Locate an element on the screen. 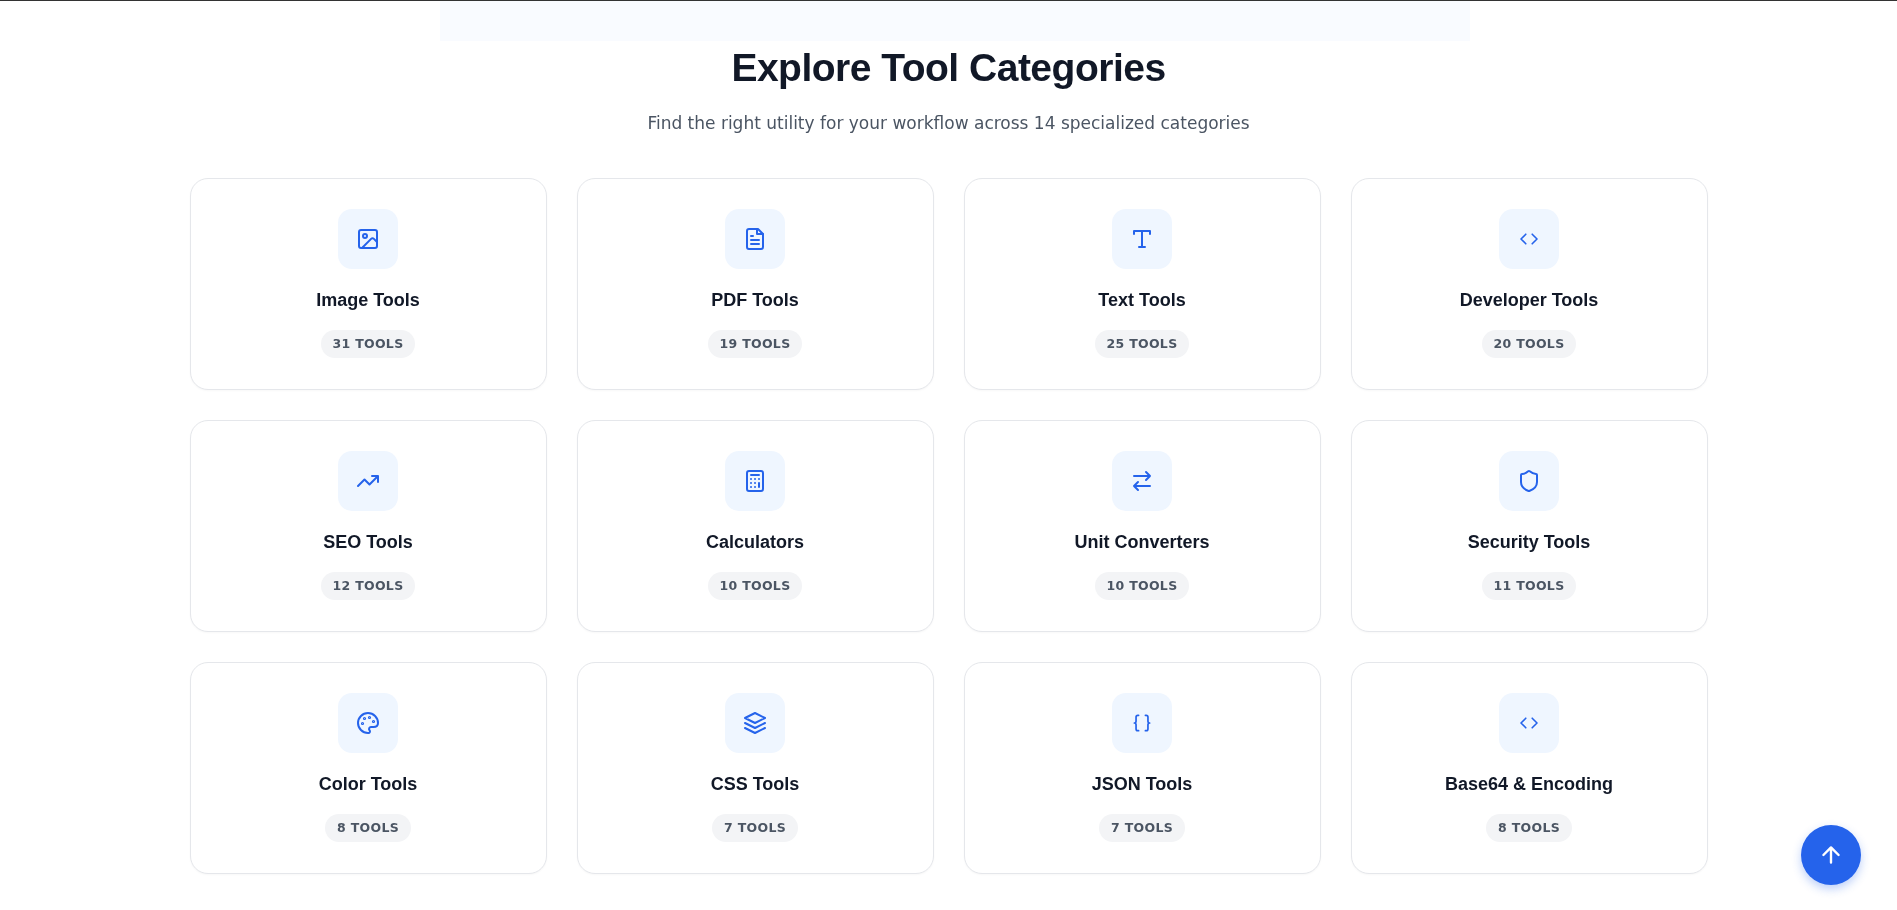 Image resolution: width=1897 pixels, height=910 pixels. tool-count: 25 TOOLS is located at coordinates (1142, 344).